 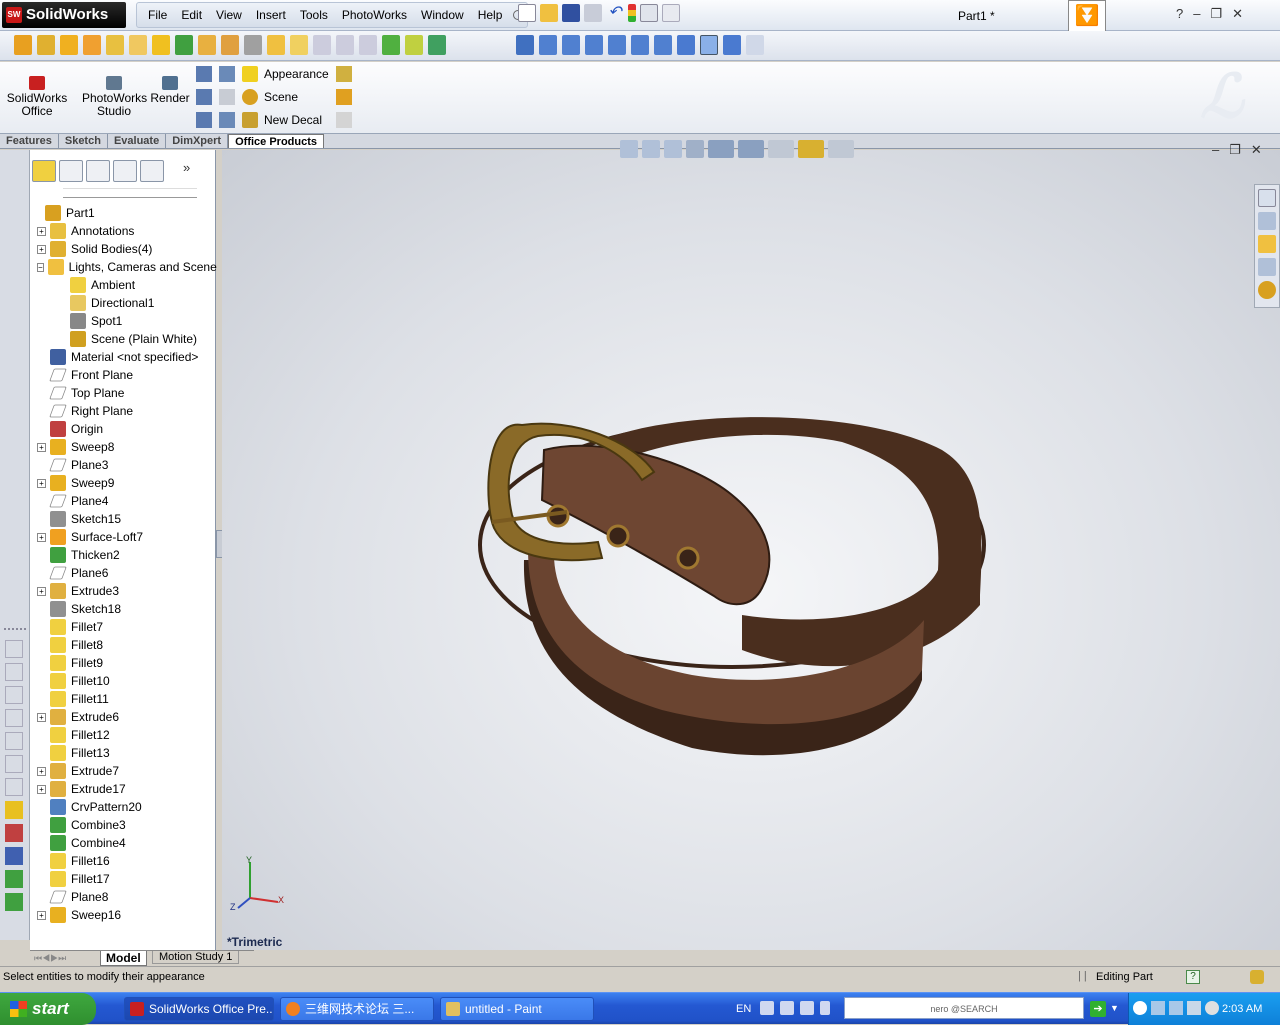 What do you see at coordinates (1179, 14) in the screenshot?
I see `help-icon: ?` at bounding box center [1179, 14].